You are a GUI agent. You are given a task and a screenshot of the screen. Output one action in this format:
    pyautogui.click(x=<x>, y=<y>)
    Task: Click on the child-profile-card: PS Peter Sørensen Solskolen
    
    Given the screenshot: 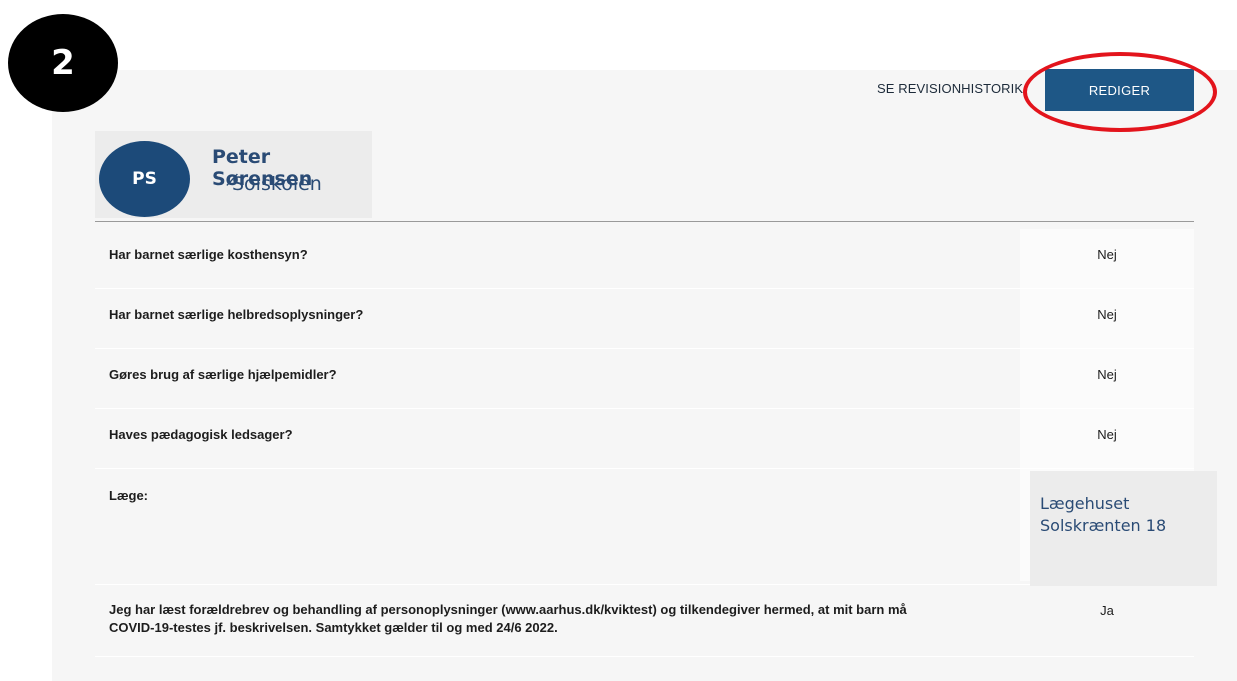 What is the action you would take?
    pyautogui.click(x=233, y=174)
    